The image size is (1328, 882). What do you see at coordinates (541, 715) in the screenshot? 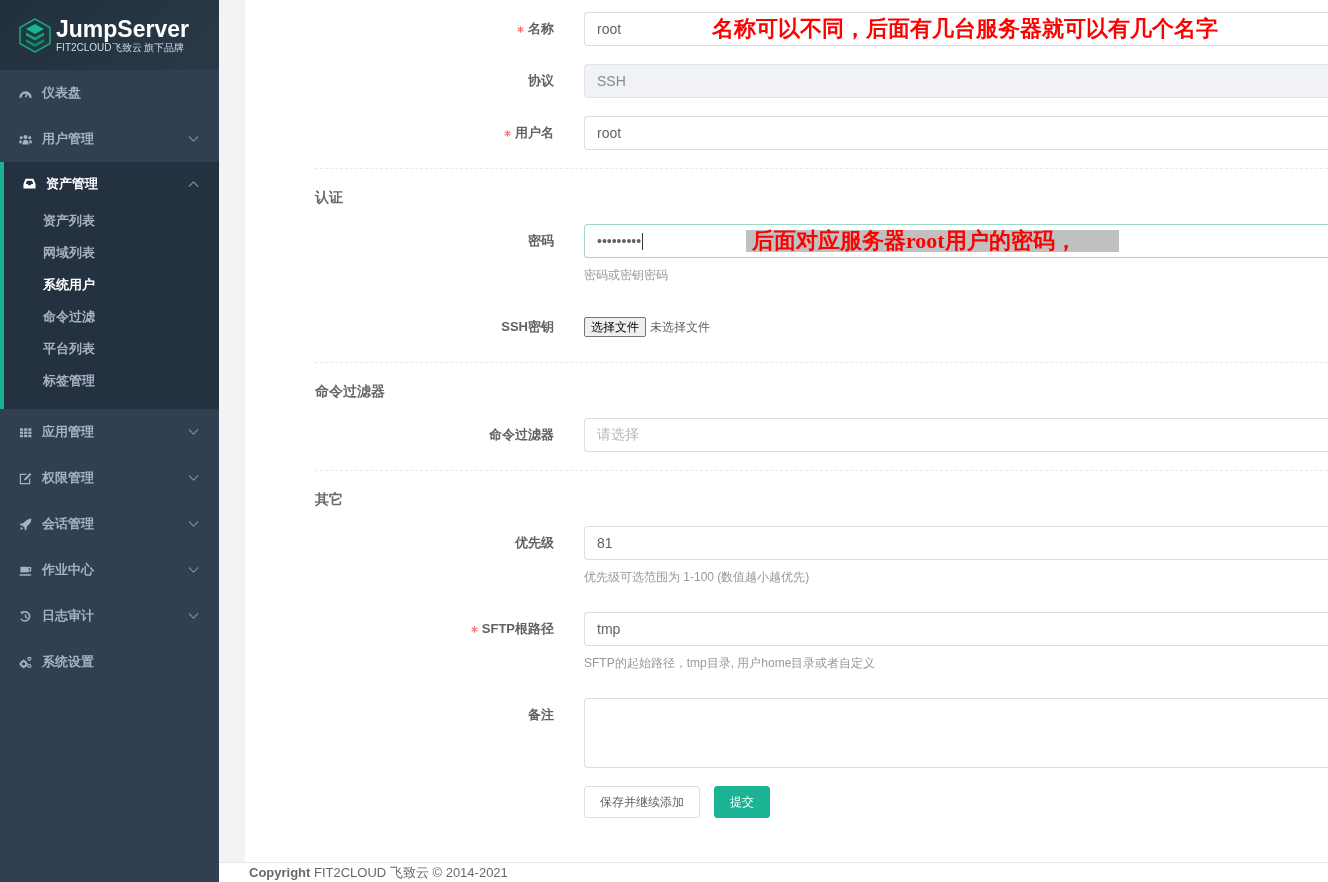
I see `field-label: 备注` at bounding box center [541, 715].